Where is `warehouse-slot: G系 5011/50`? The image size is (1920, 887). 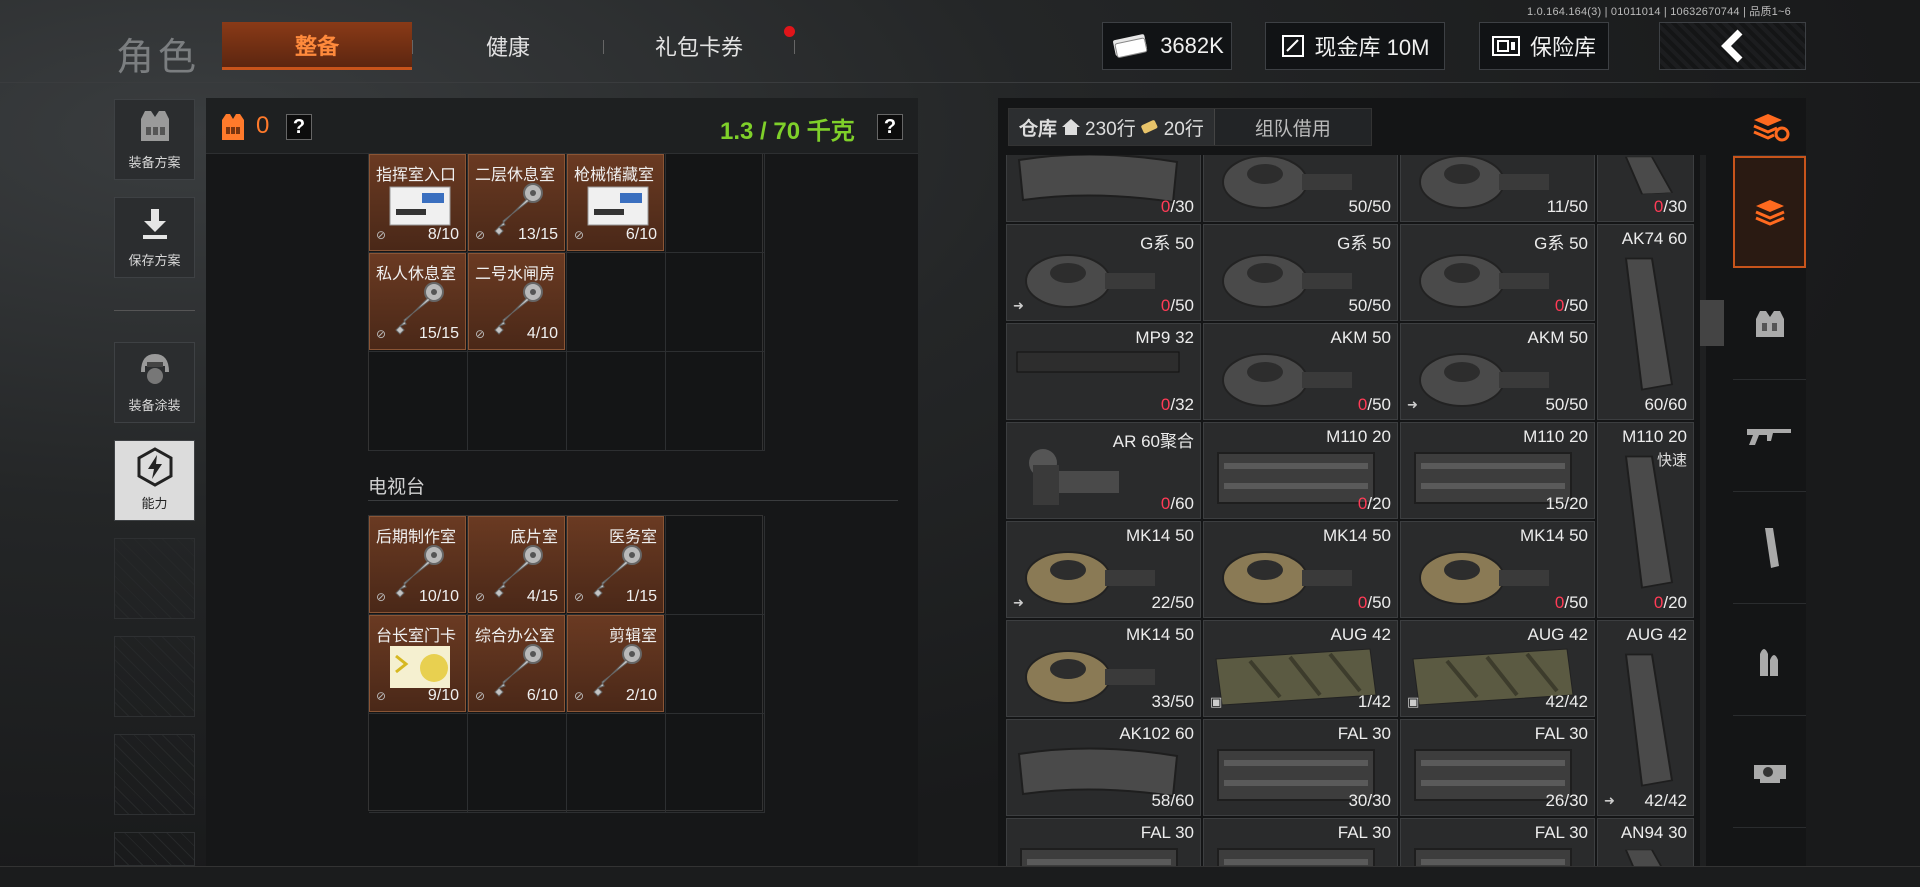 warehouse-slot: G系 5011/50 is located at coordinates (1497, 188).